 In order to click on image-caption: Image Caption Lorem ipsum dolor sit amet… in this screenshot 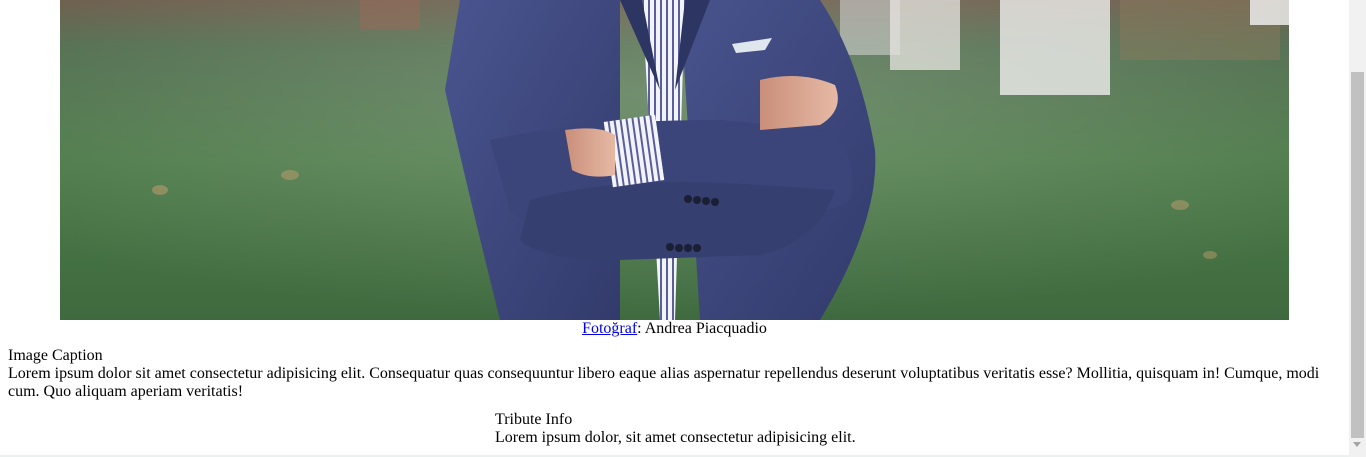, I will do `click(673, 374)`.